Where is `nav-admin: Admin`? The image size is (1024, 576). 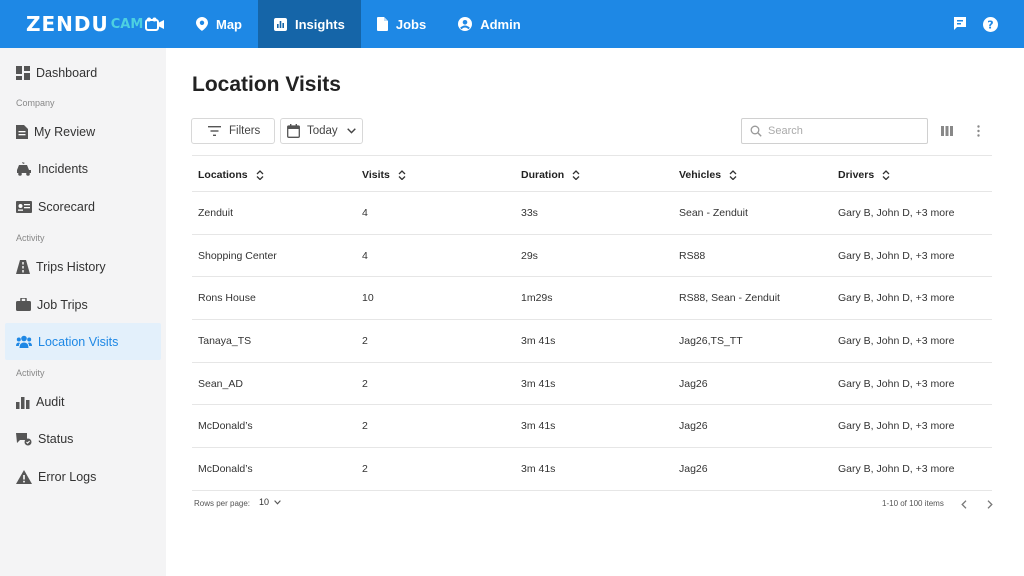 nav-admin: Admin is located at coordinates (489, 24).